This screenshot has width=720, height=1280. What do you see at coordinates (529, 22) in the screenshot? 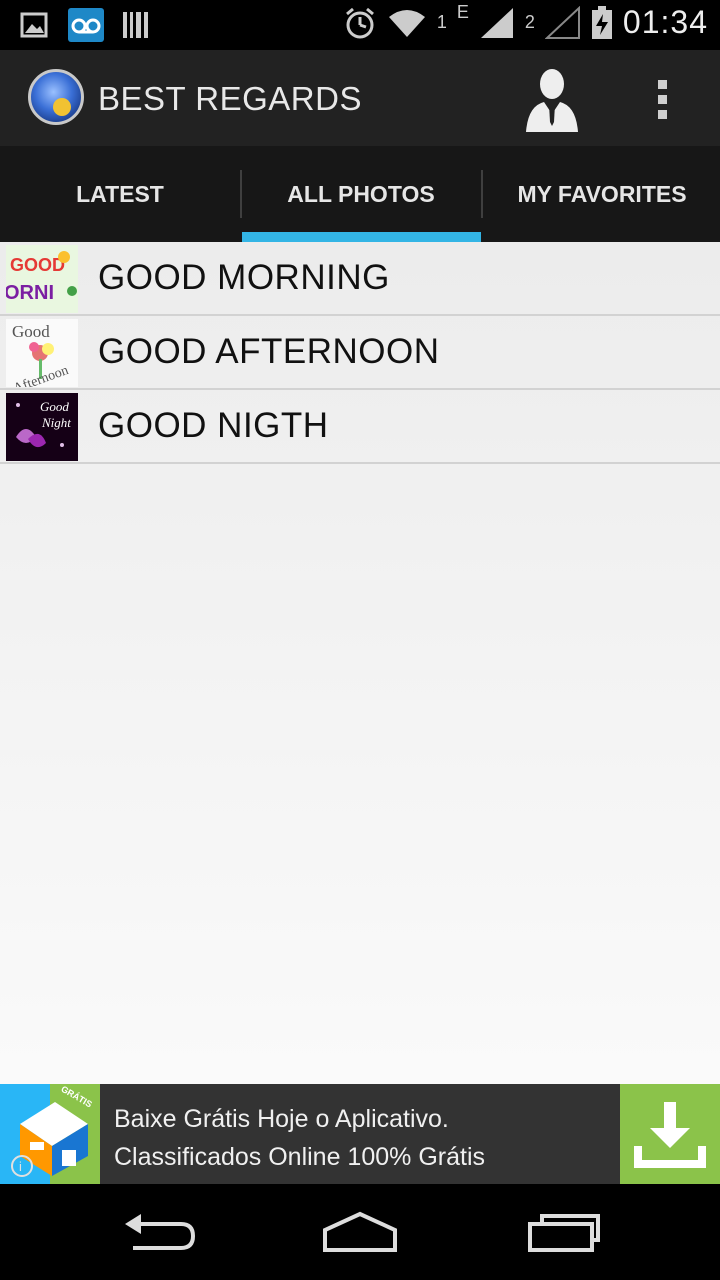
I see `sim2-label: 2` at bounding box center [529, 22].